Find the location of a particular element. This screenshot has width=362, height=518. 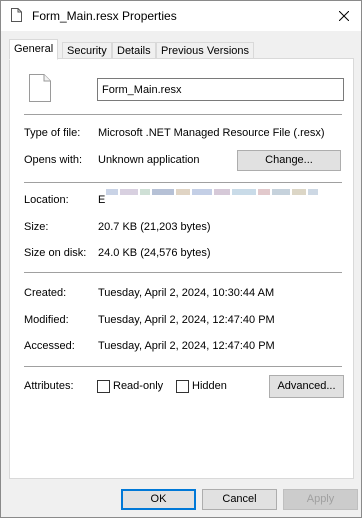

modified-label: Modified: is located at coordinates (46, 320).